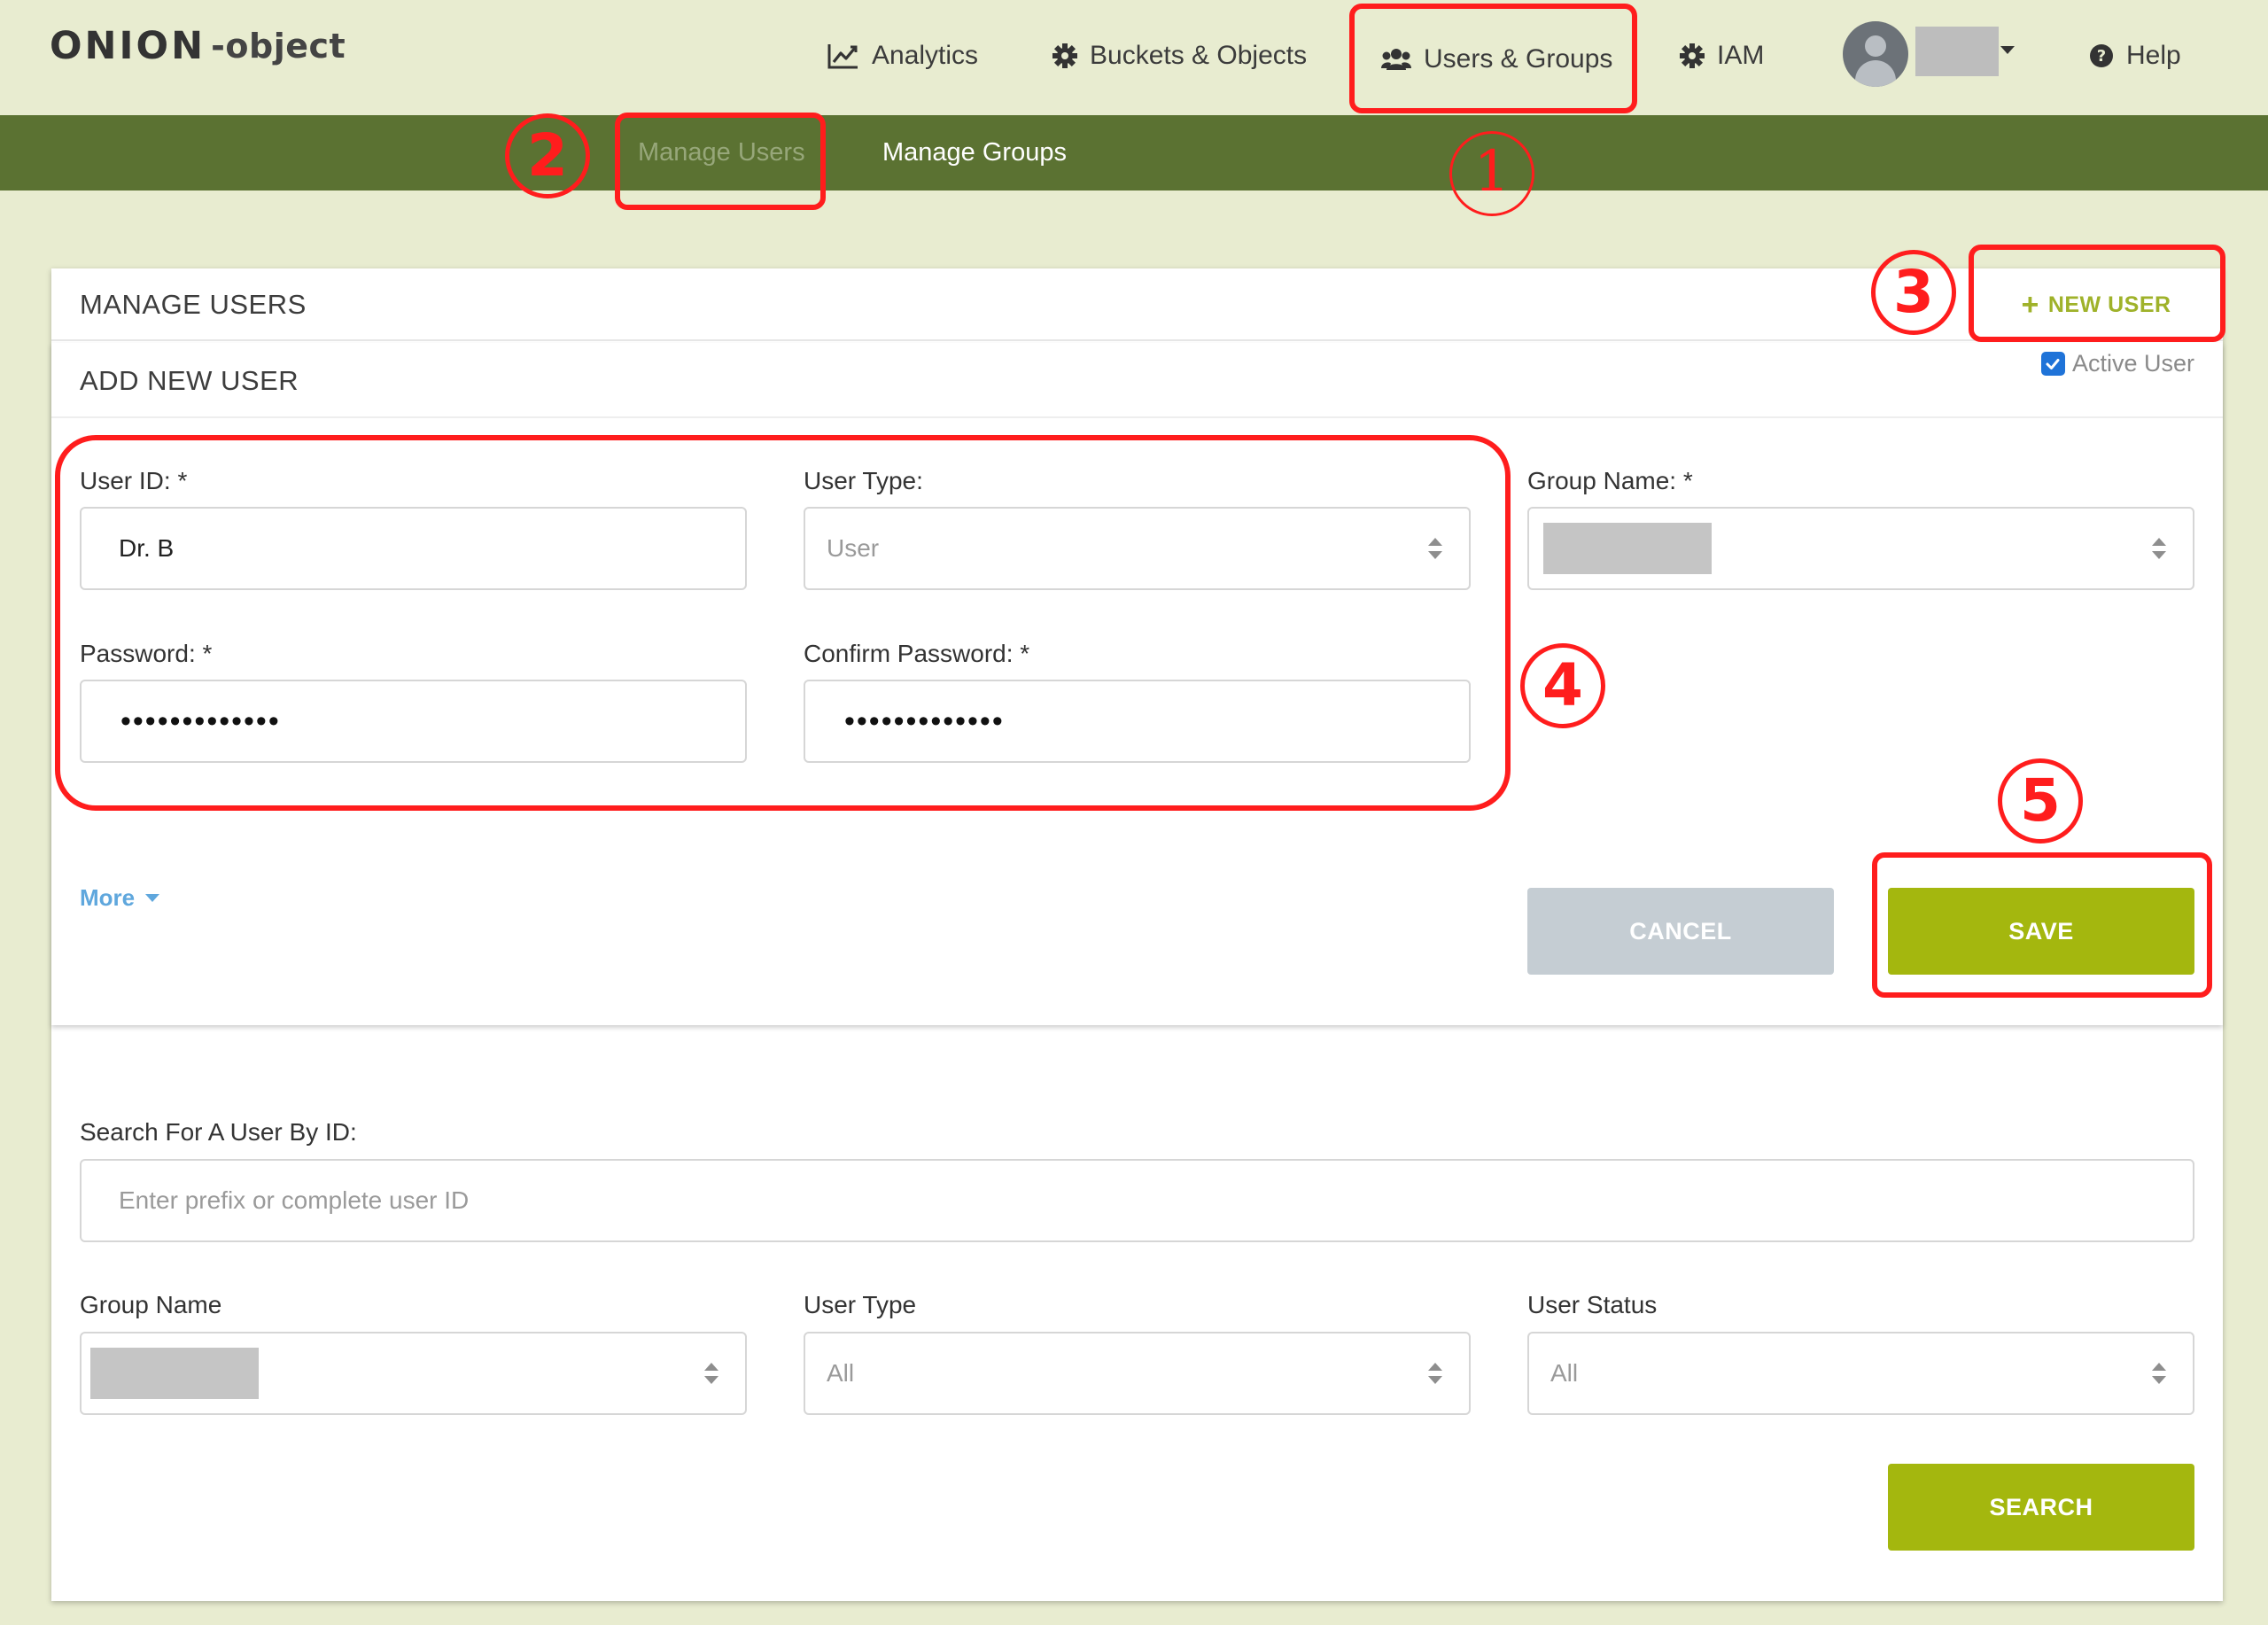  Describe the element at coordinates (1134, 152) in the screenshot. I see `sub-navigation: Manage Users Manage Groups` at that location.